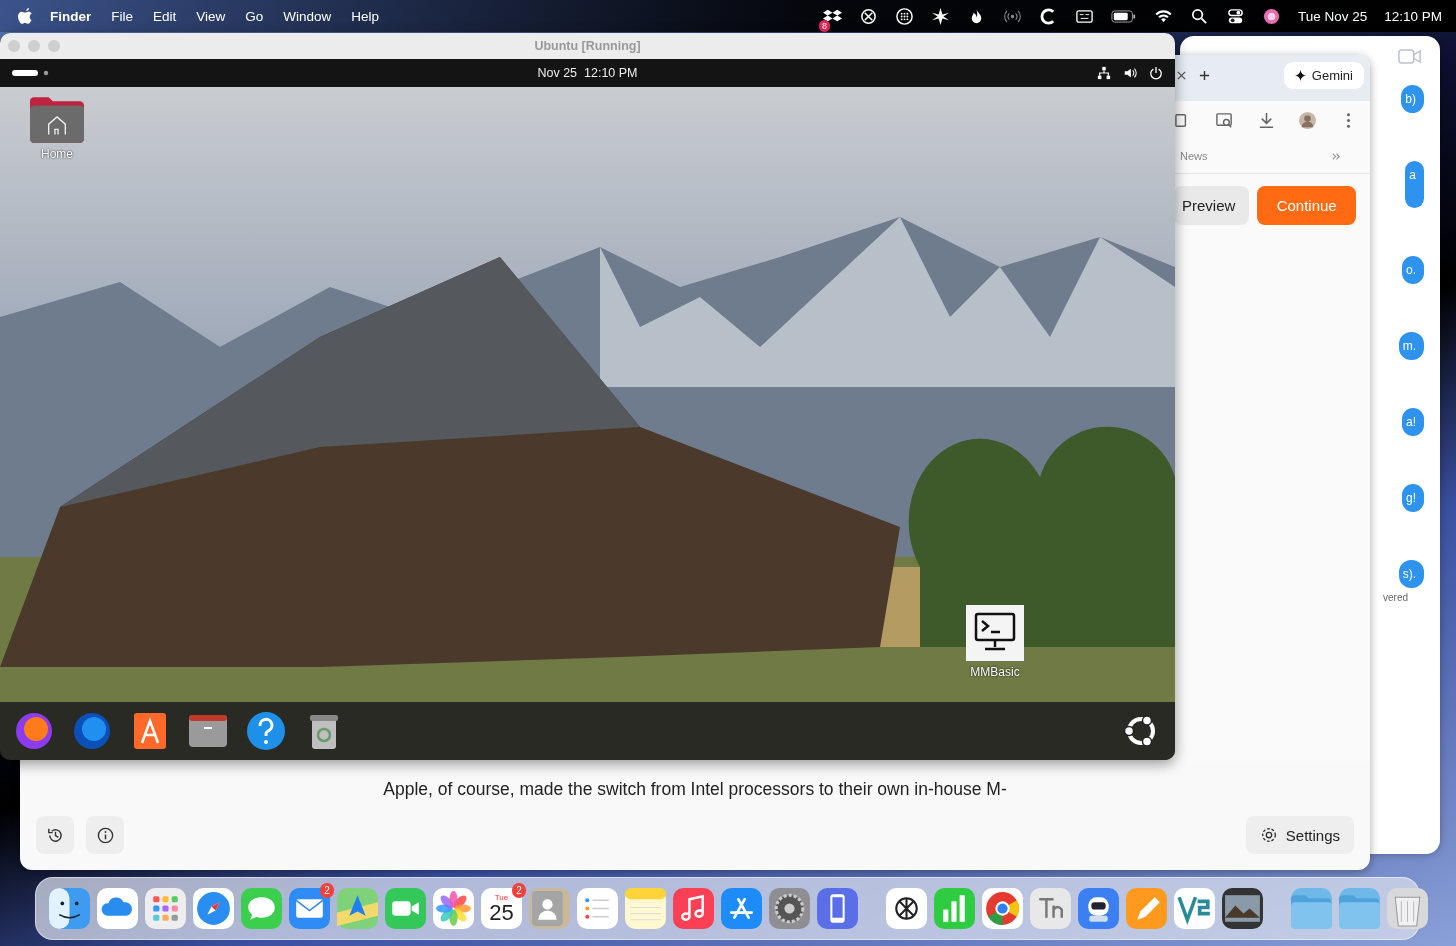 The image size is (1456, 946). Describe the element at coordinates (1194, 156) in the screenshot. I see `bookmark-link: News` at that location.